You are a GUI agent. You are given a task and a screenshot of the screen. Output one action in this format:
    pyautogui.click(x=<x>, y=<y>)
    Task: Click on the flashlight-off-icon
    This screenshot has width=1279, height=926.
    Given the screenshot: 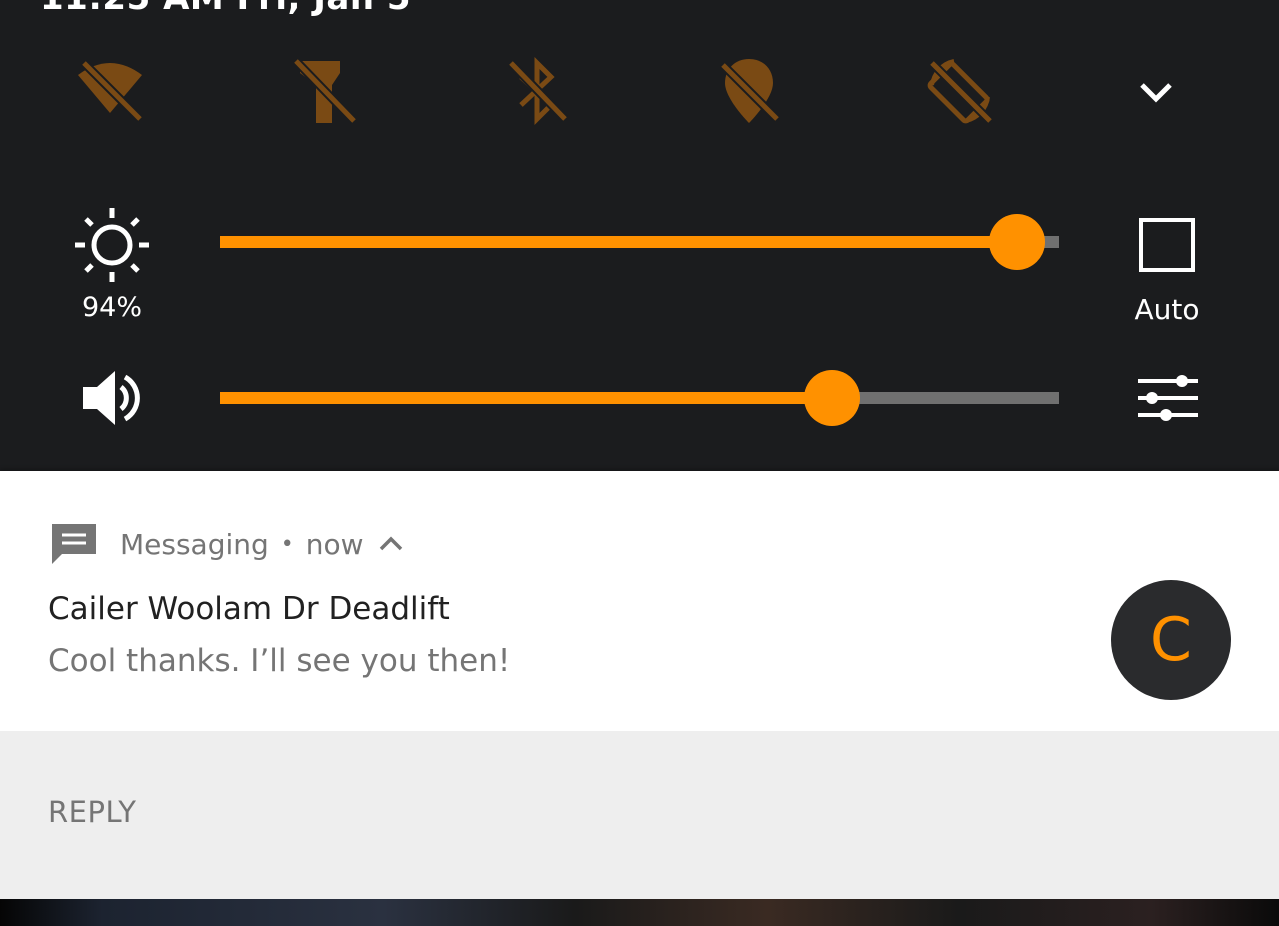 What is the action you would take?
    pyautogui.click(x=325, y=91)
    